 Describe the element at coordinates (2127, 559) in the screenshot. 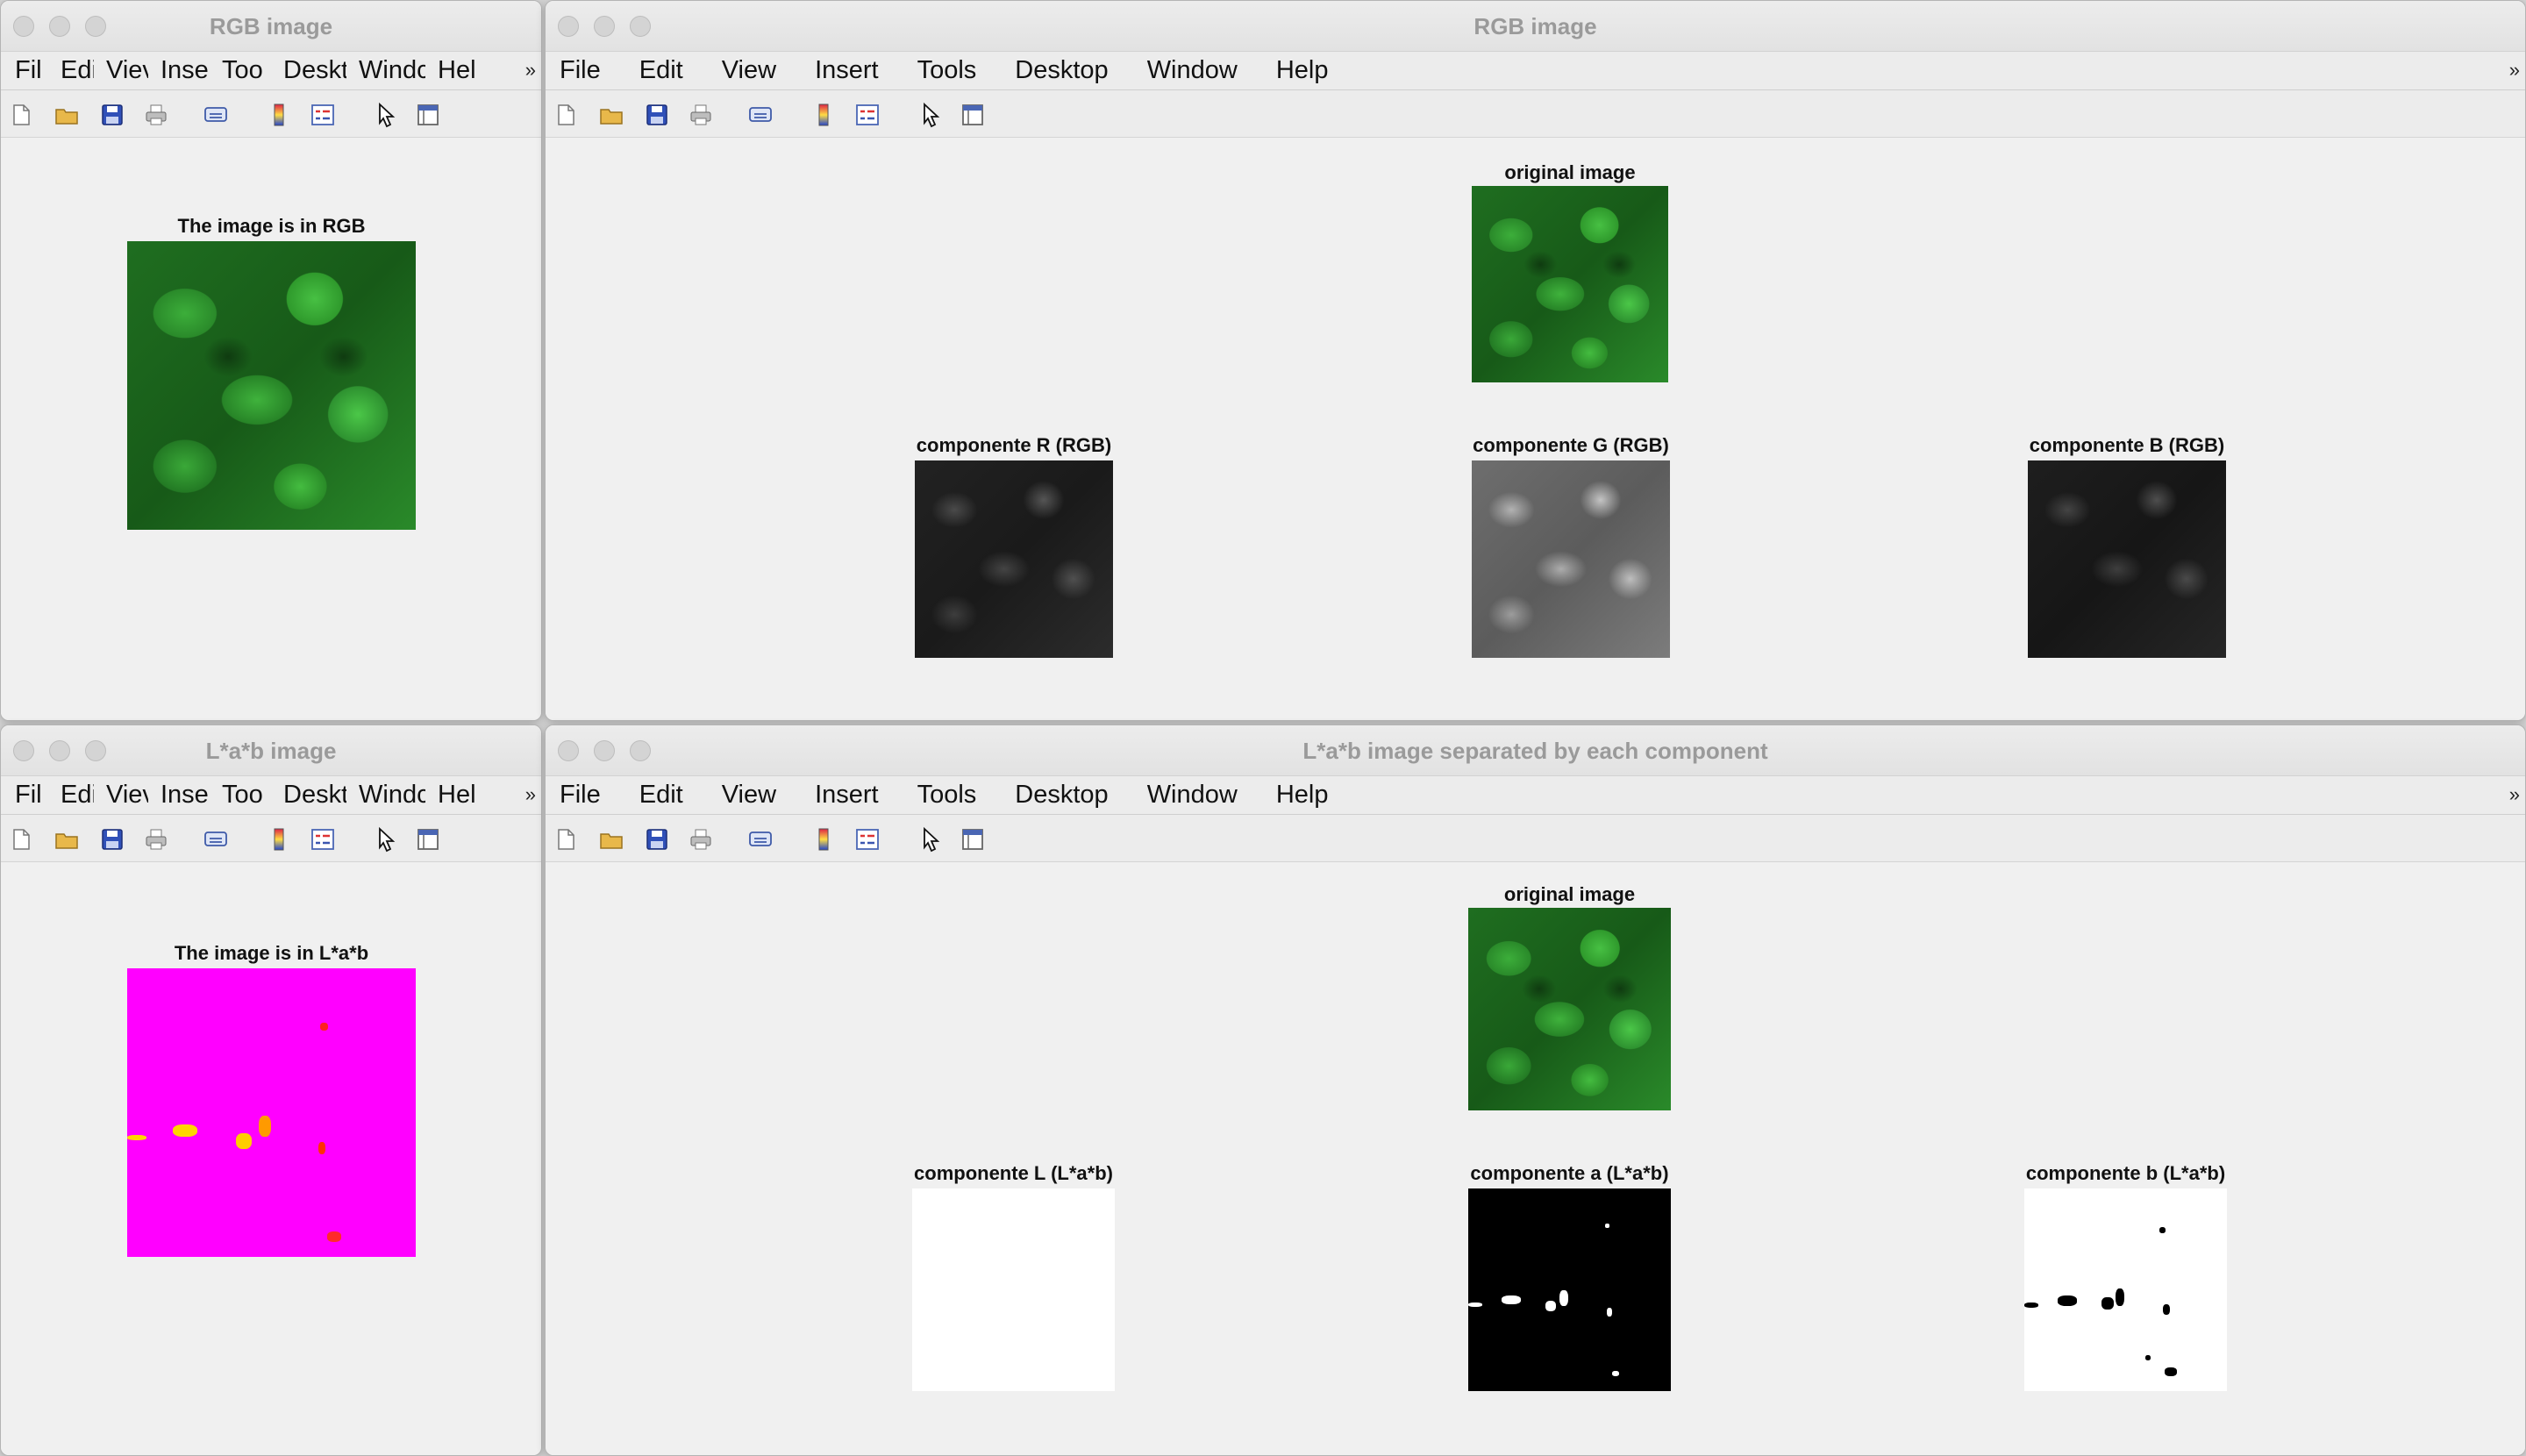

I see `blue-channel-image` at that location.